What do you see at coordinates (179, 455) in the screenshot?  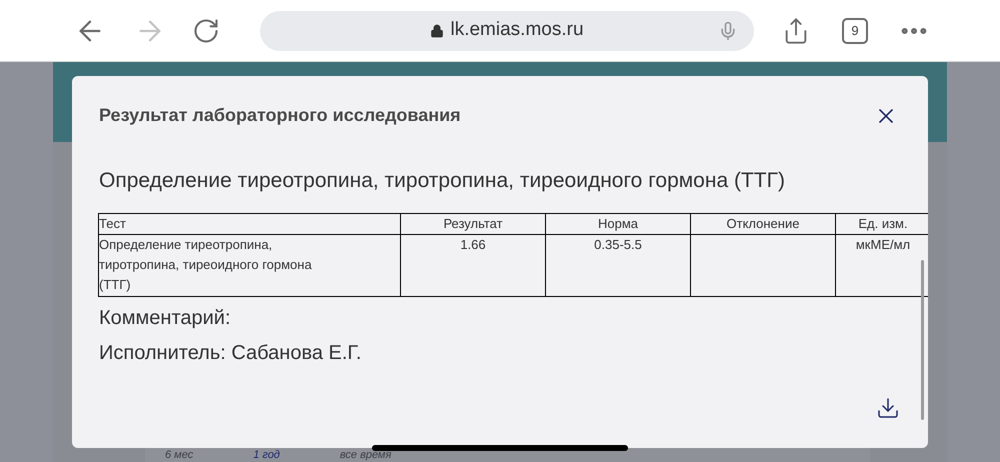 I see `period-tab: 6 мес` at bounding box center [179, 455].